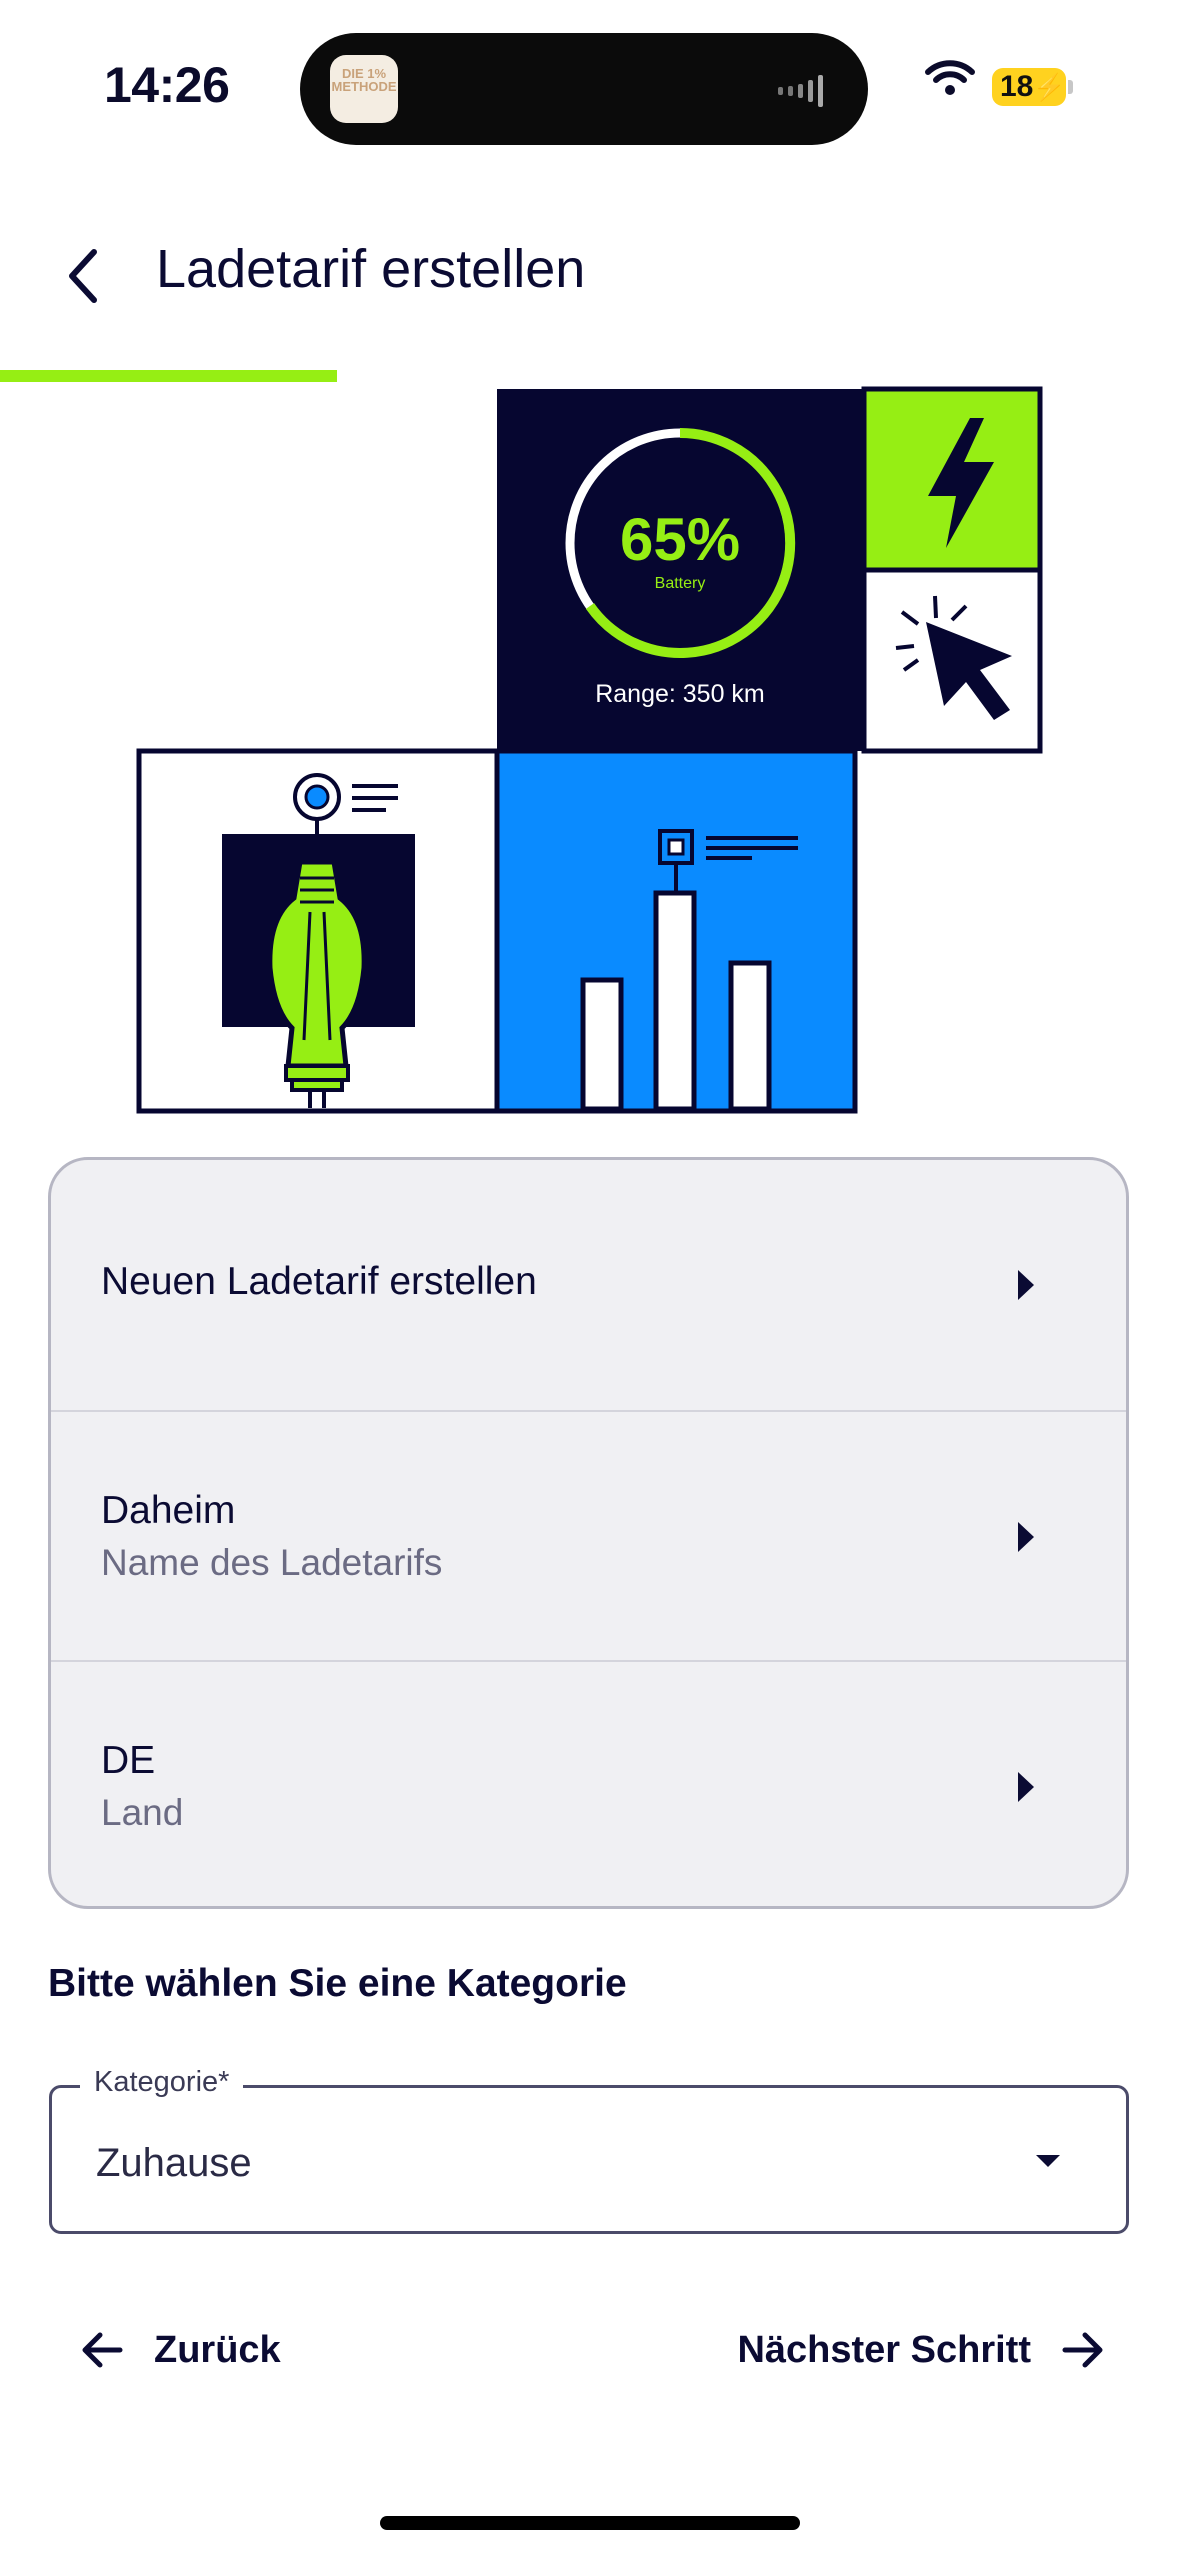 The image size is (1179, 2556). Describe the element at coordinates (680, 539) in the screenshot. I see `battery-percent: 65%` at that location.